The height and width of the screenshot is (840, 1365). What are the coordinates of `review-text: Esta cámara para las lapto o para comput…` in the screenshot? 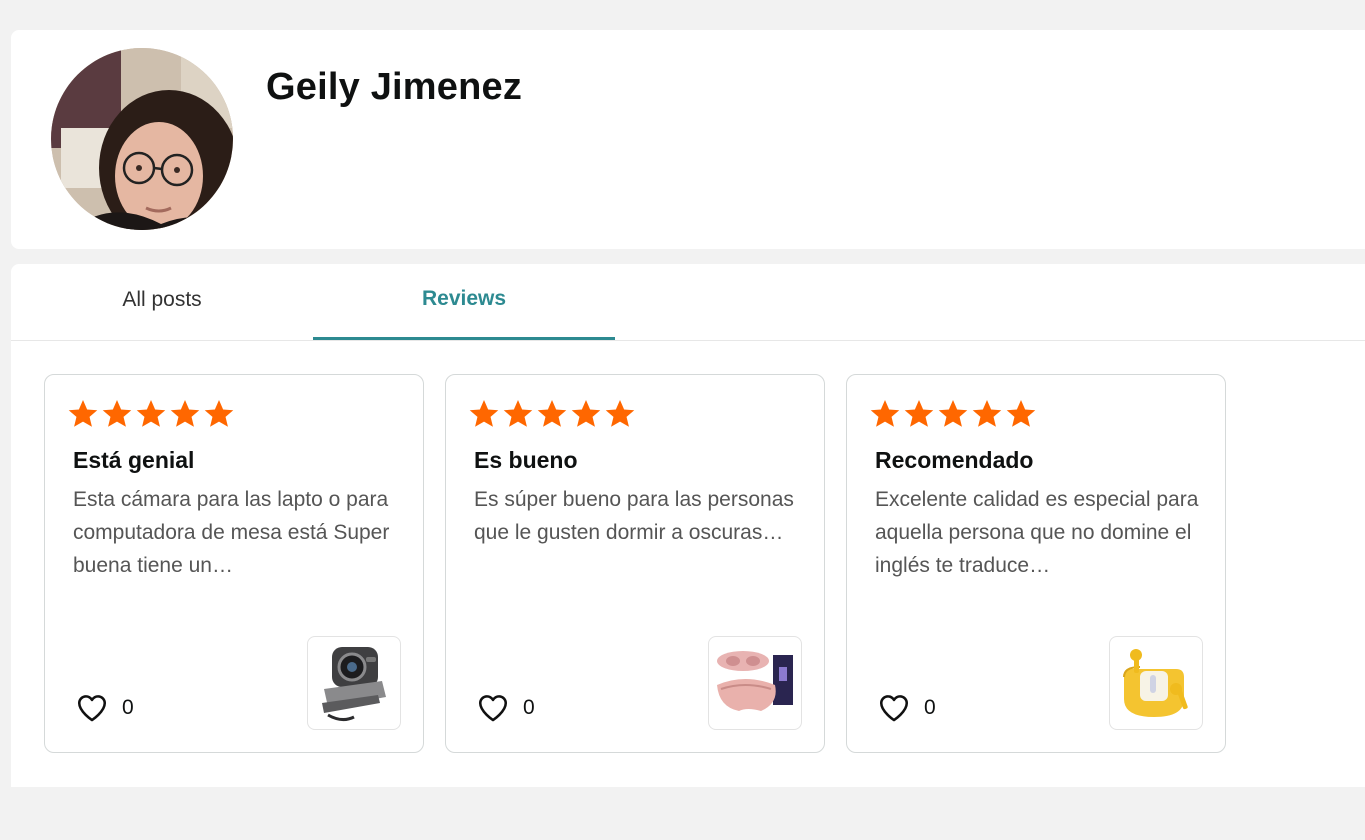 It's located at (231, 532).